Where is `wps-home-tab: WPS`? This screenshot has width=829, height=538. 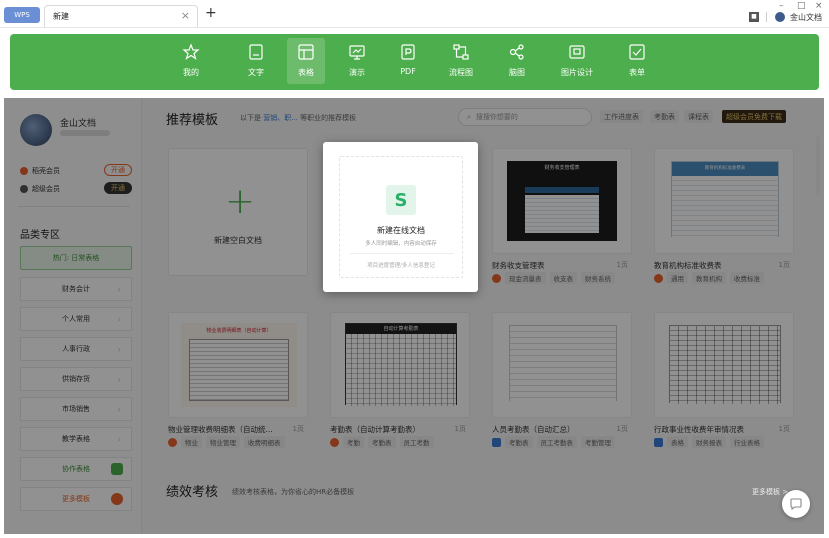 wps-home-tab: WPS is located at coordinates (22, 15).